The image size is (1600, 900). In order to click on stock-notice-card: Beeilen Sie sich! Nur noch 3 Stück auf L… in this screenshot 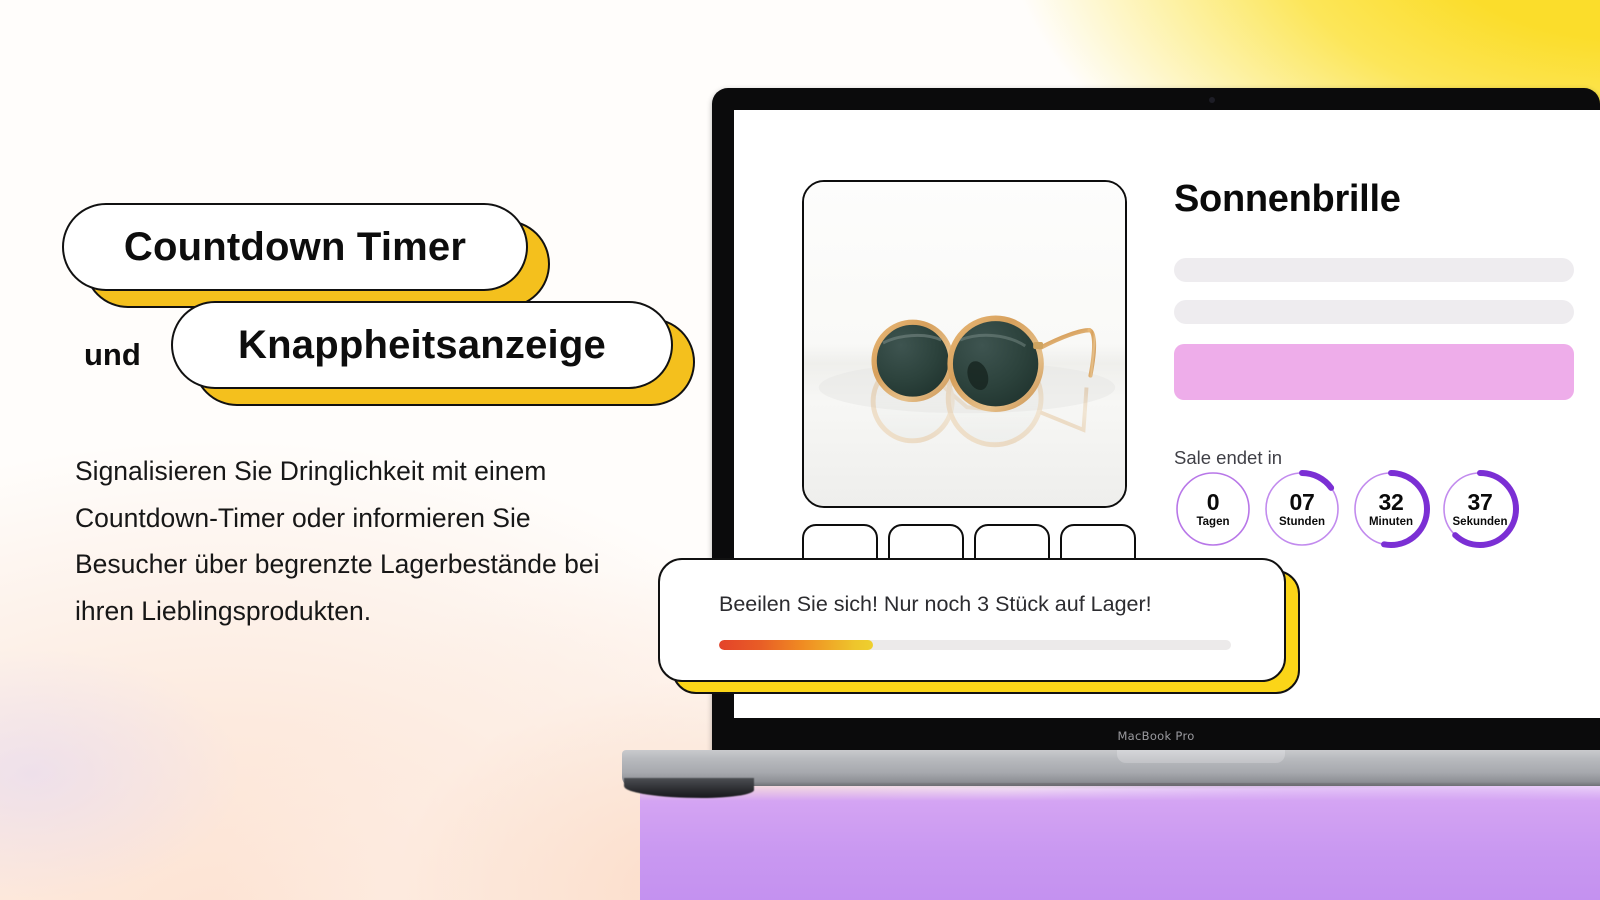, I will do `click(972, 620)`.